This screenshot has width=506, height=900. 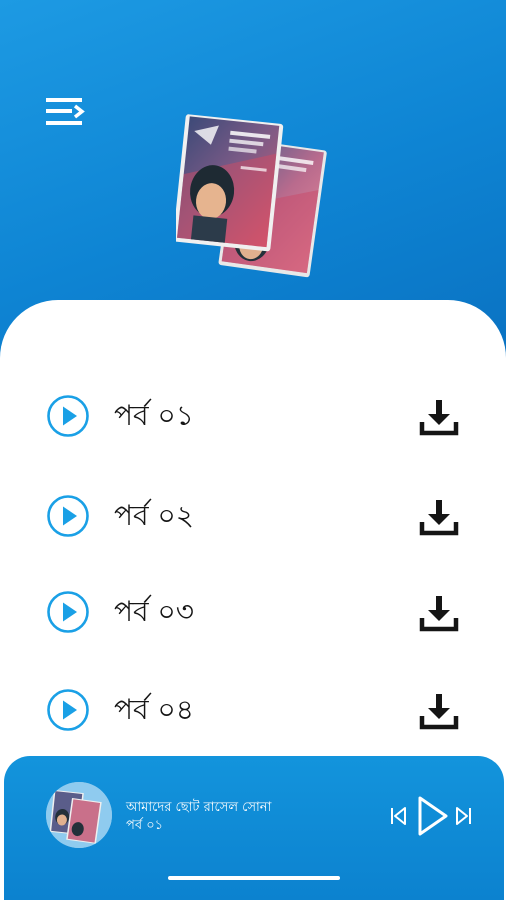 What do you see at coordinates (256, 194) in the screenshot?
I see `book-cover-art` at bounding box center [256, 194].